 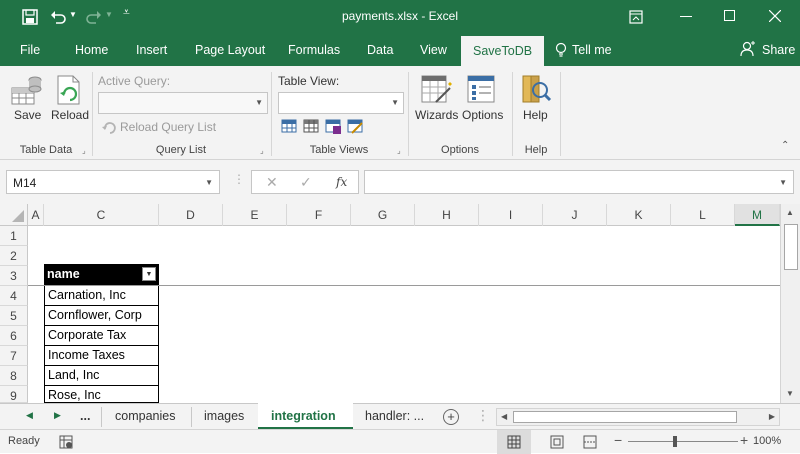 What do you see at coordinates (460, 150) in the screenshot?
I see `options-group-label: Options` at bounding box center [460, 150].